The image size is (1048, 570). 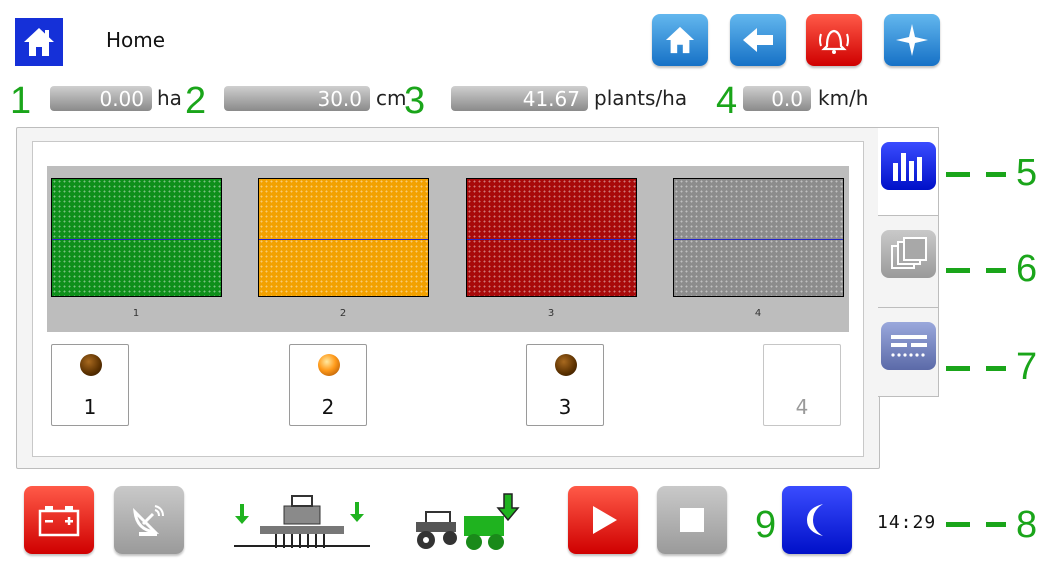 What do you see at coordinates (766, 525) in the screenshot?
I see `annotation-9: 9` at bounding box center [766, 525].